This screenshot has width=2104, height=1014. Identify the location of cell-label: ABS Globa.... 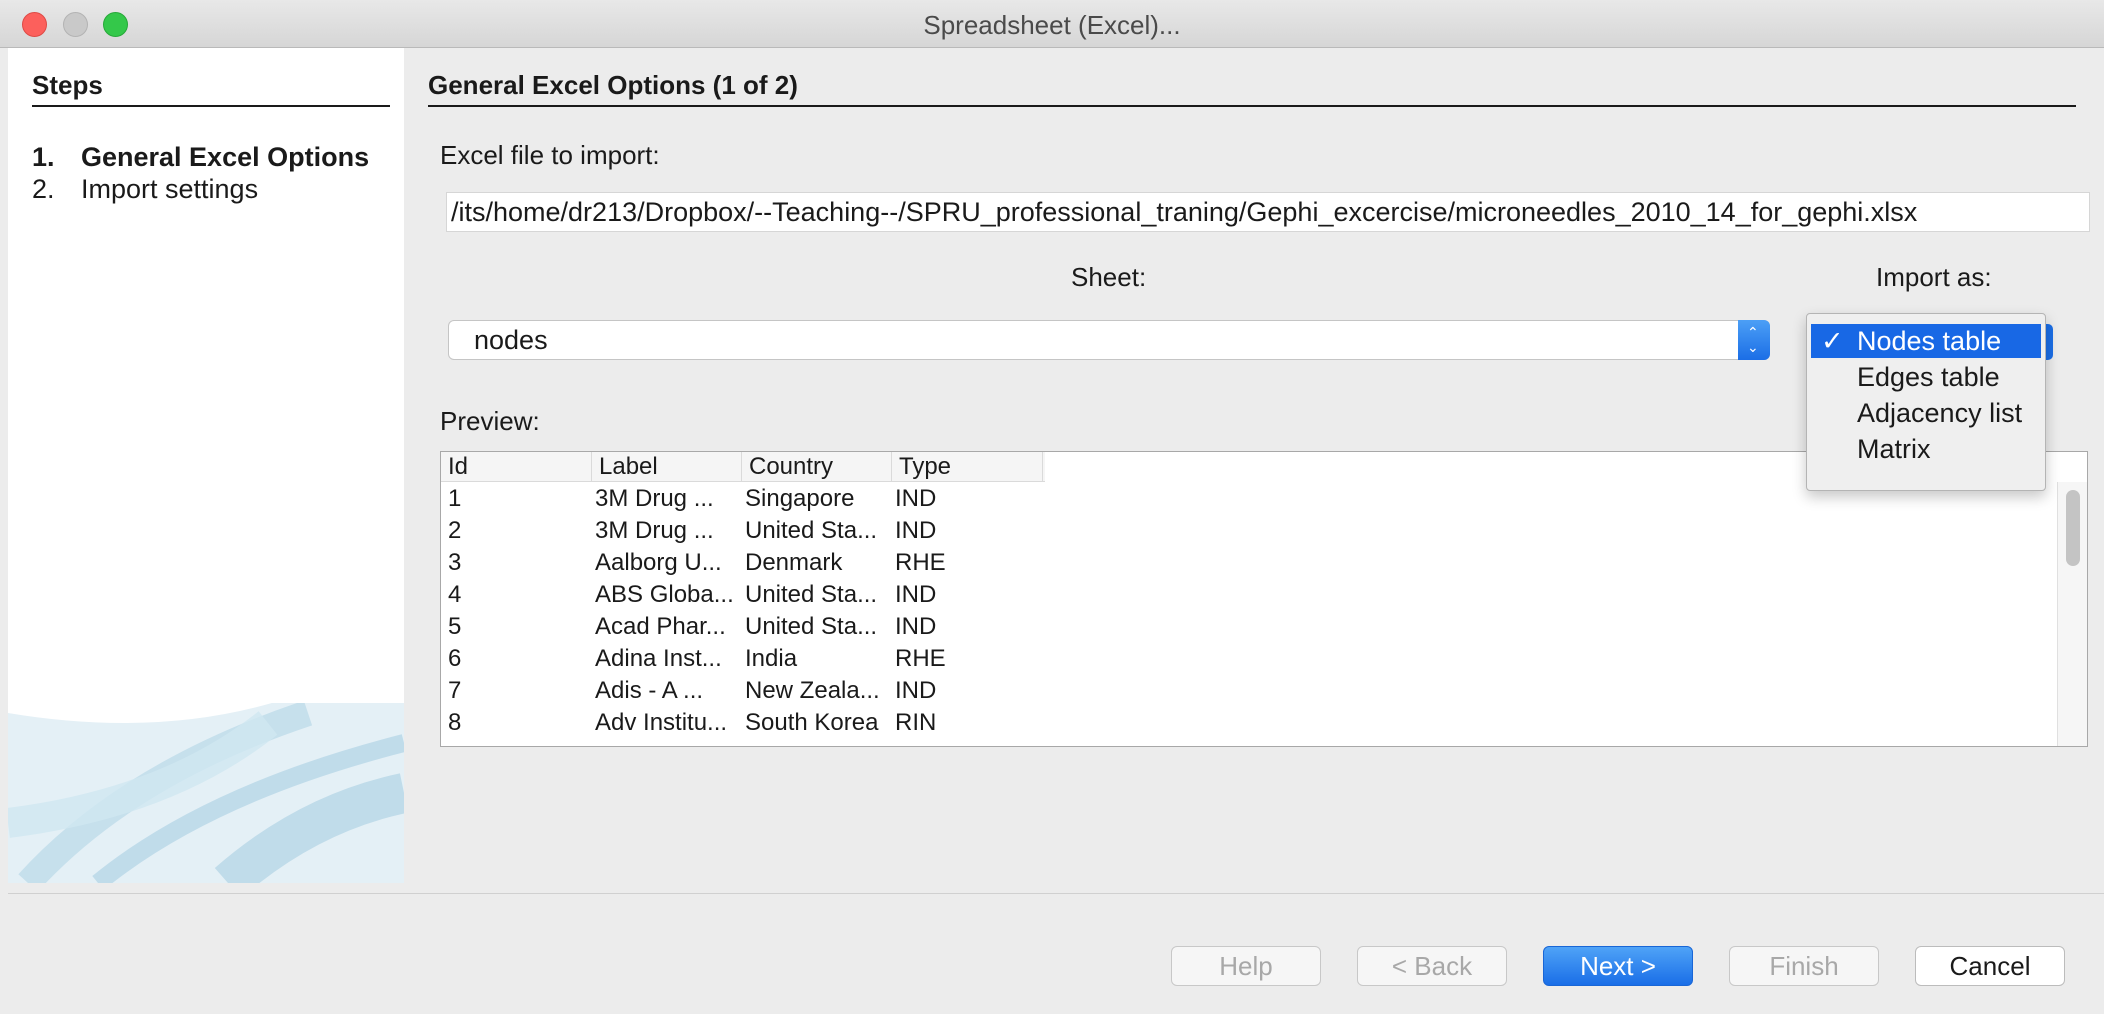
(664, 594).